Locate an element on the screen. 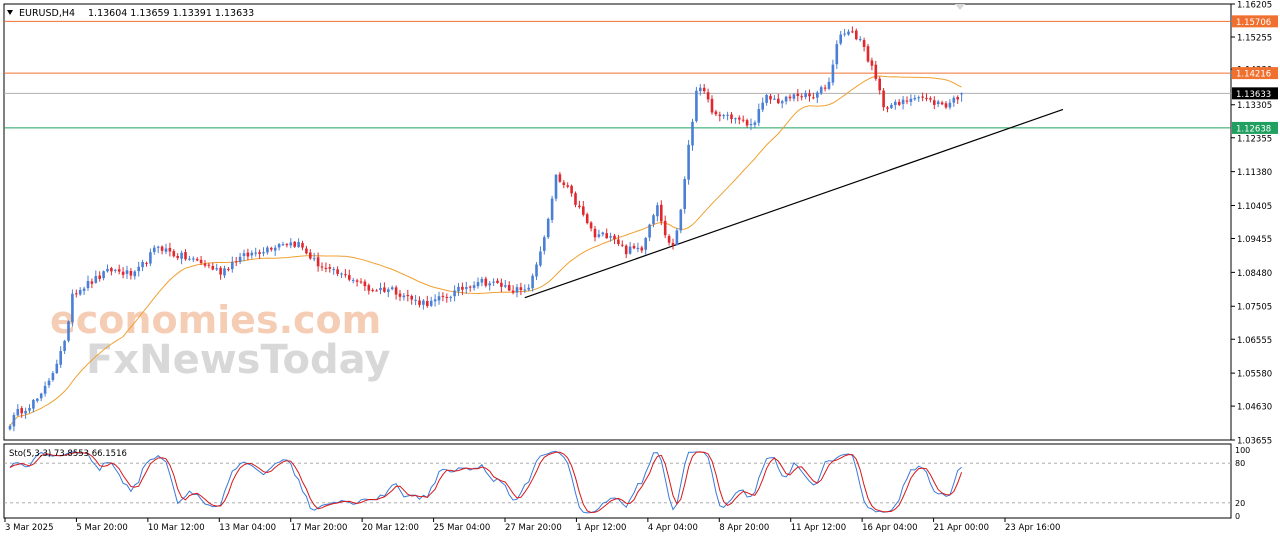 The image size is (1280, 544). triangle-down-icon is located at coordinates (10, 12).